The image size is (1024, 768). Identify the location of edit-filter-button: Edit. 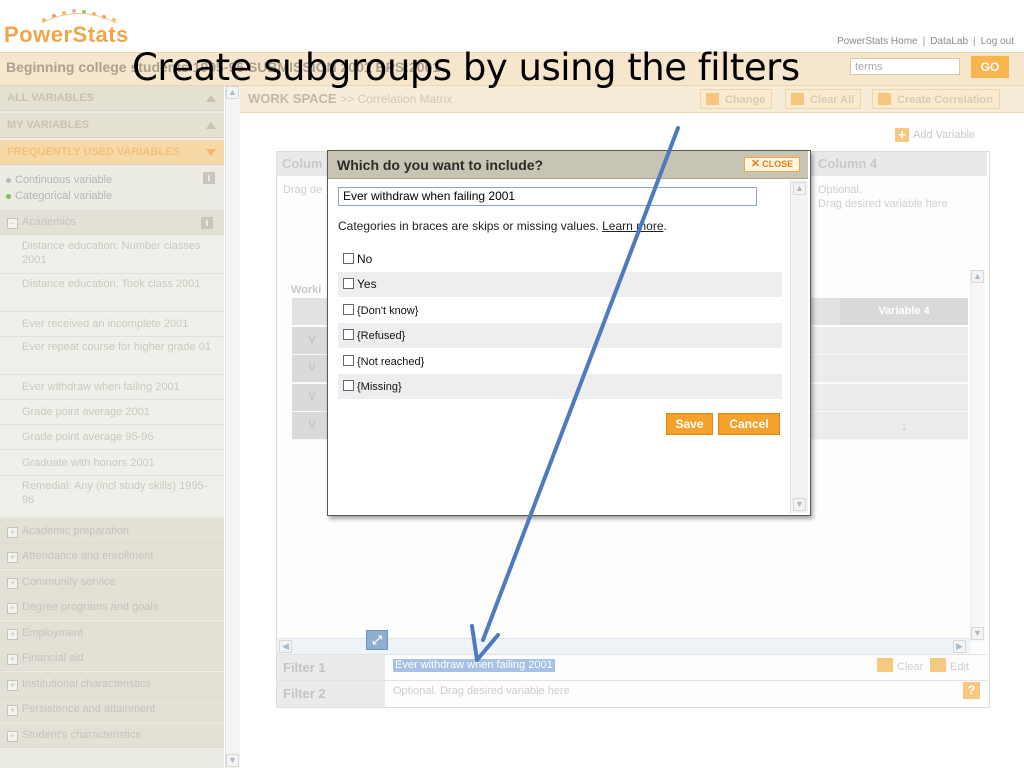
(949, 665).